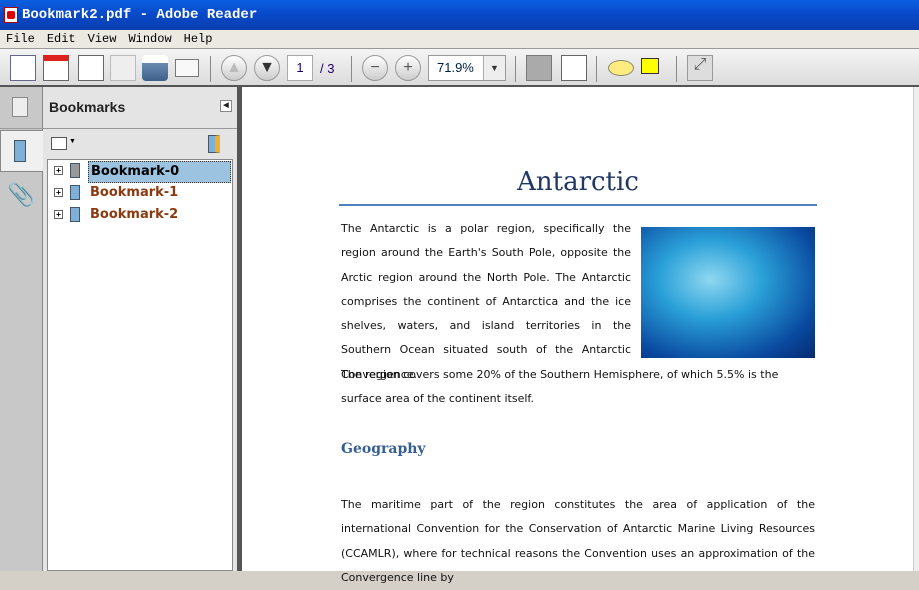 This screenshot has width=919, height=590. I want to click on open-icon, so click(23, 68).